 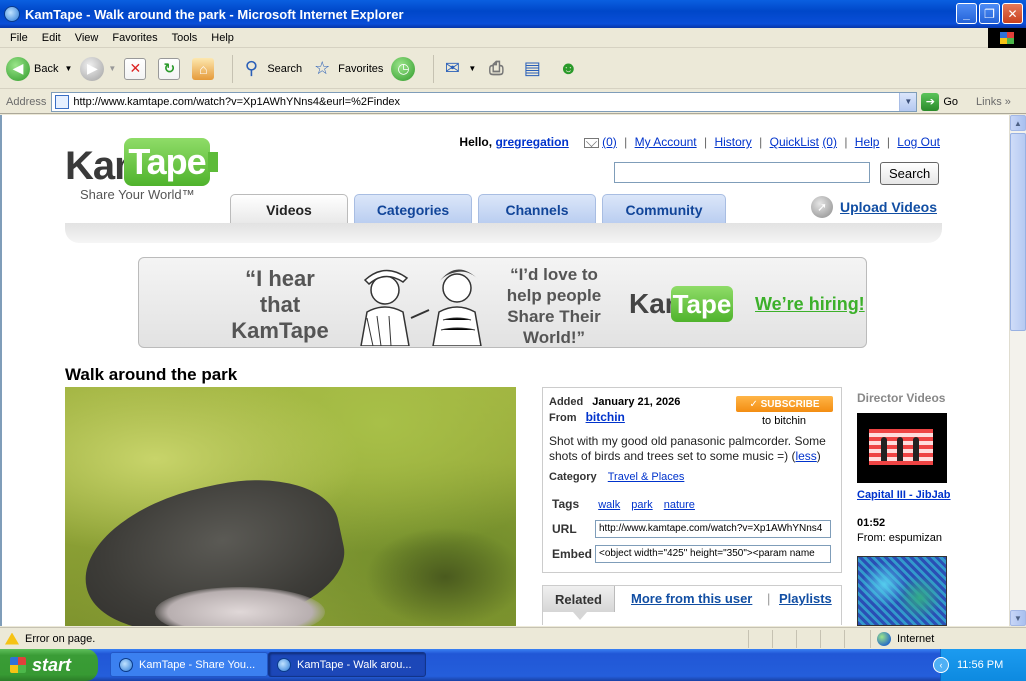 I want to click on start-button: start, so click(x=49, y=665).